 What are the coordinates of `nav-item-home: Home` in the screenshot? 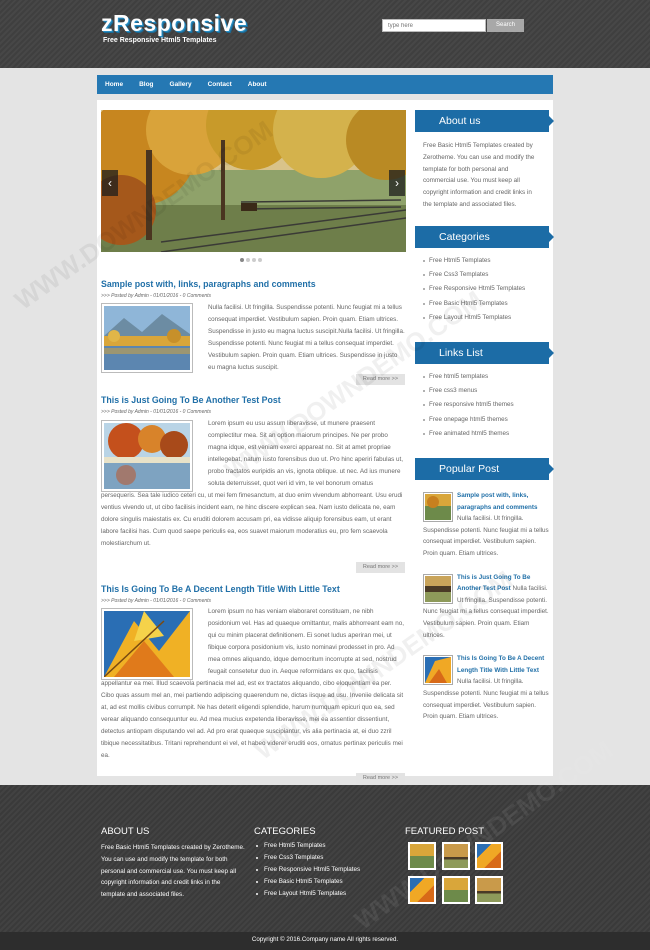 It's located at (114, 84).